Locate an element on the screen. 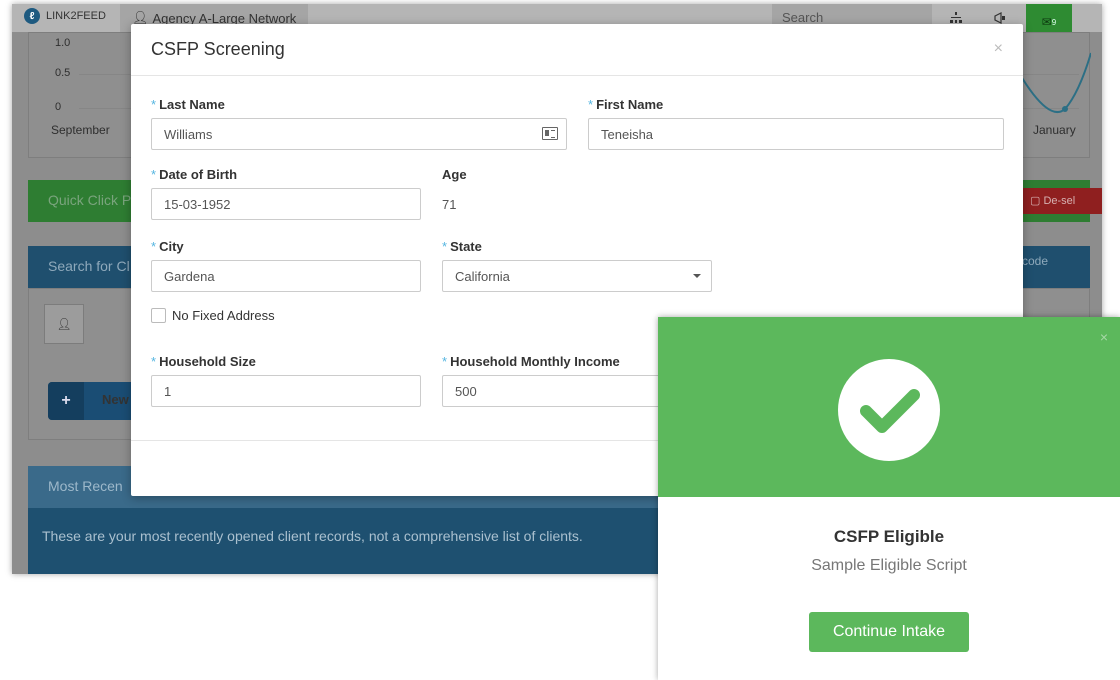  popup-subtitle: Sample Eligible Script is located at coordinates (889, 565).